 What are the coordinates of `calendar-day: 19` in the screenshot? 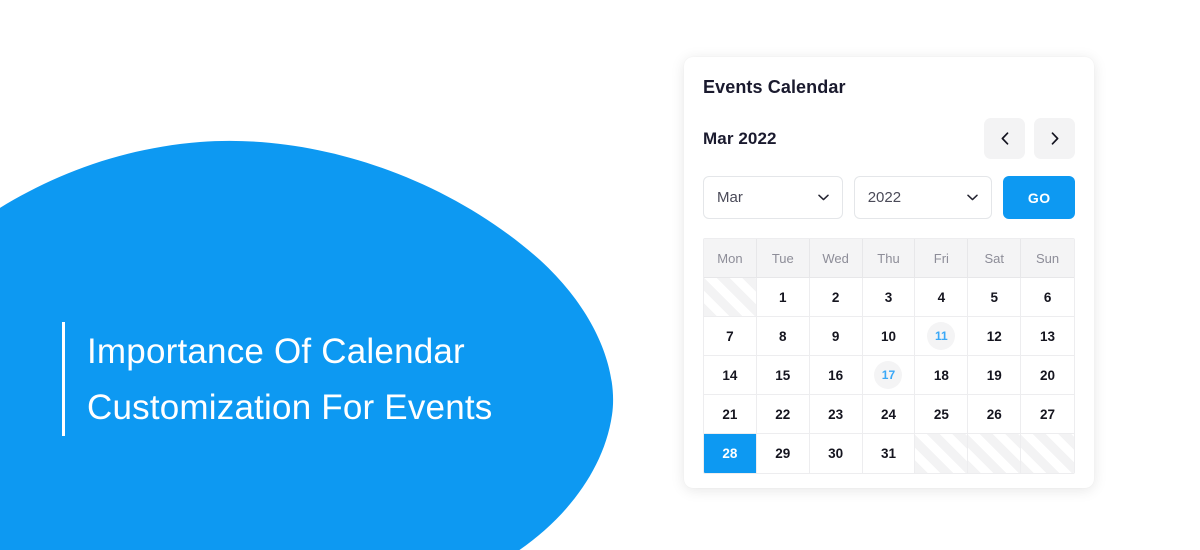 It's located at (995, 375).